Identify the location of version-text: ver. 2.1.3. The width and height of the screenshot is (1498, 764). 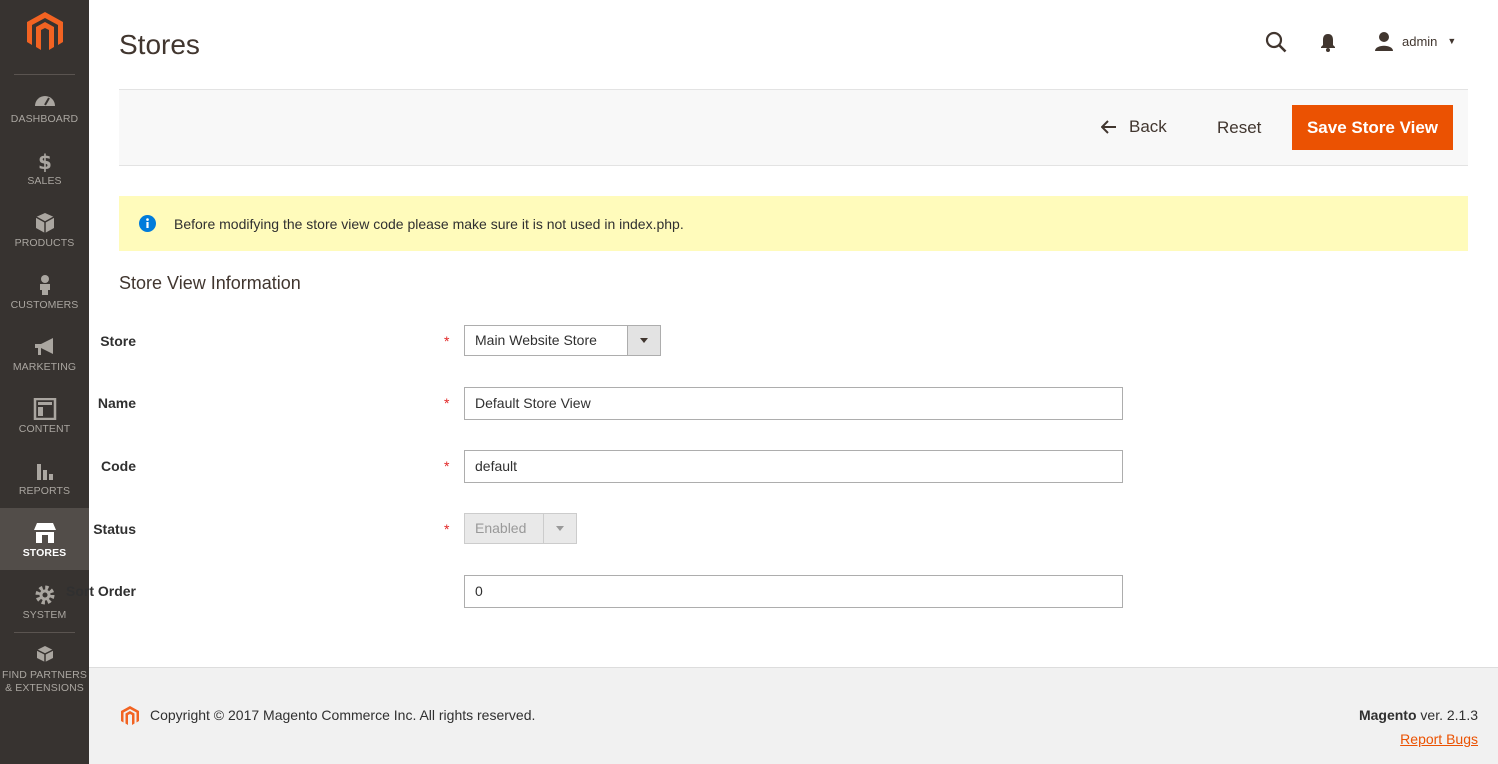
(1447, 715).